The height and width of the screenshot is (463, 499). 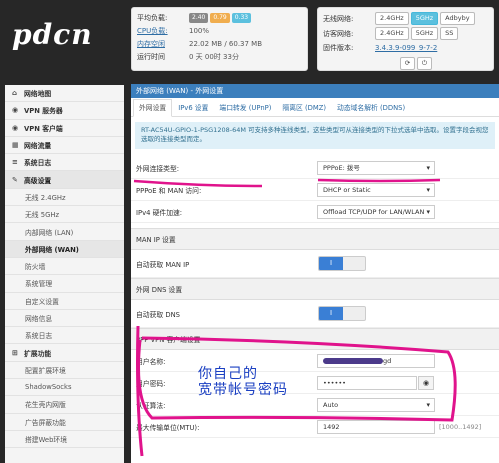 What do you see at coordinates (243, 390) in the screenshot?
I see `annotation-line-2: 宽带帐号密码` at bounding box center [243, 390].